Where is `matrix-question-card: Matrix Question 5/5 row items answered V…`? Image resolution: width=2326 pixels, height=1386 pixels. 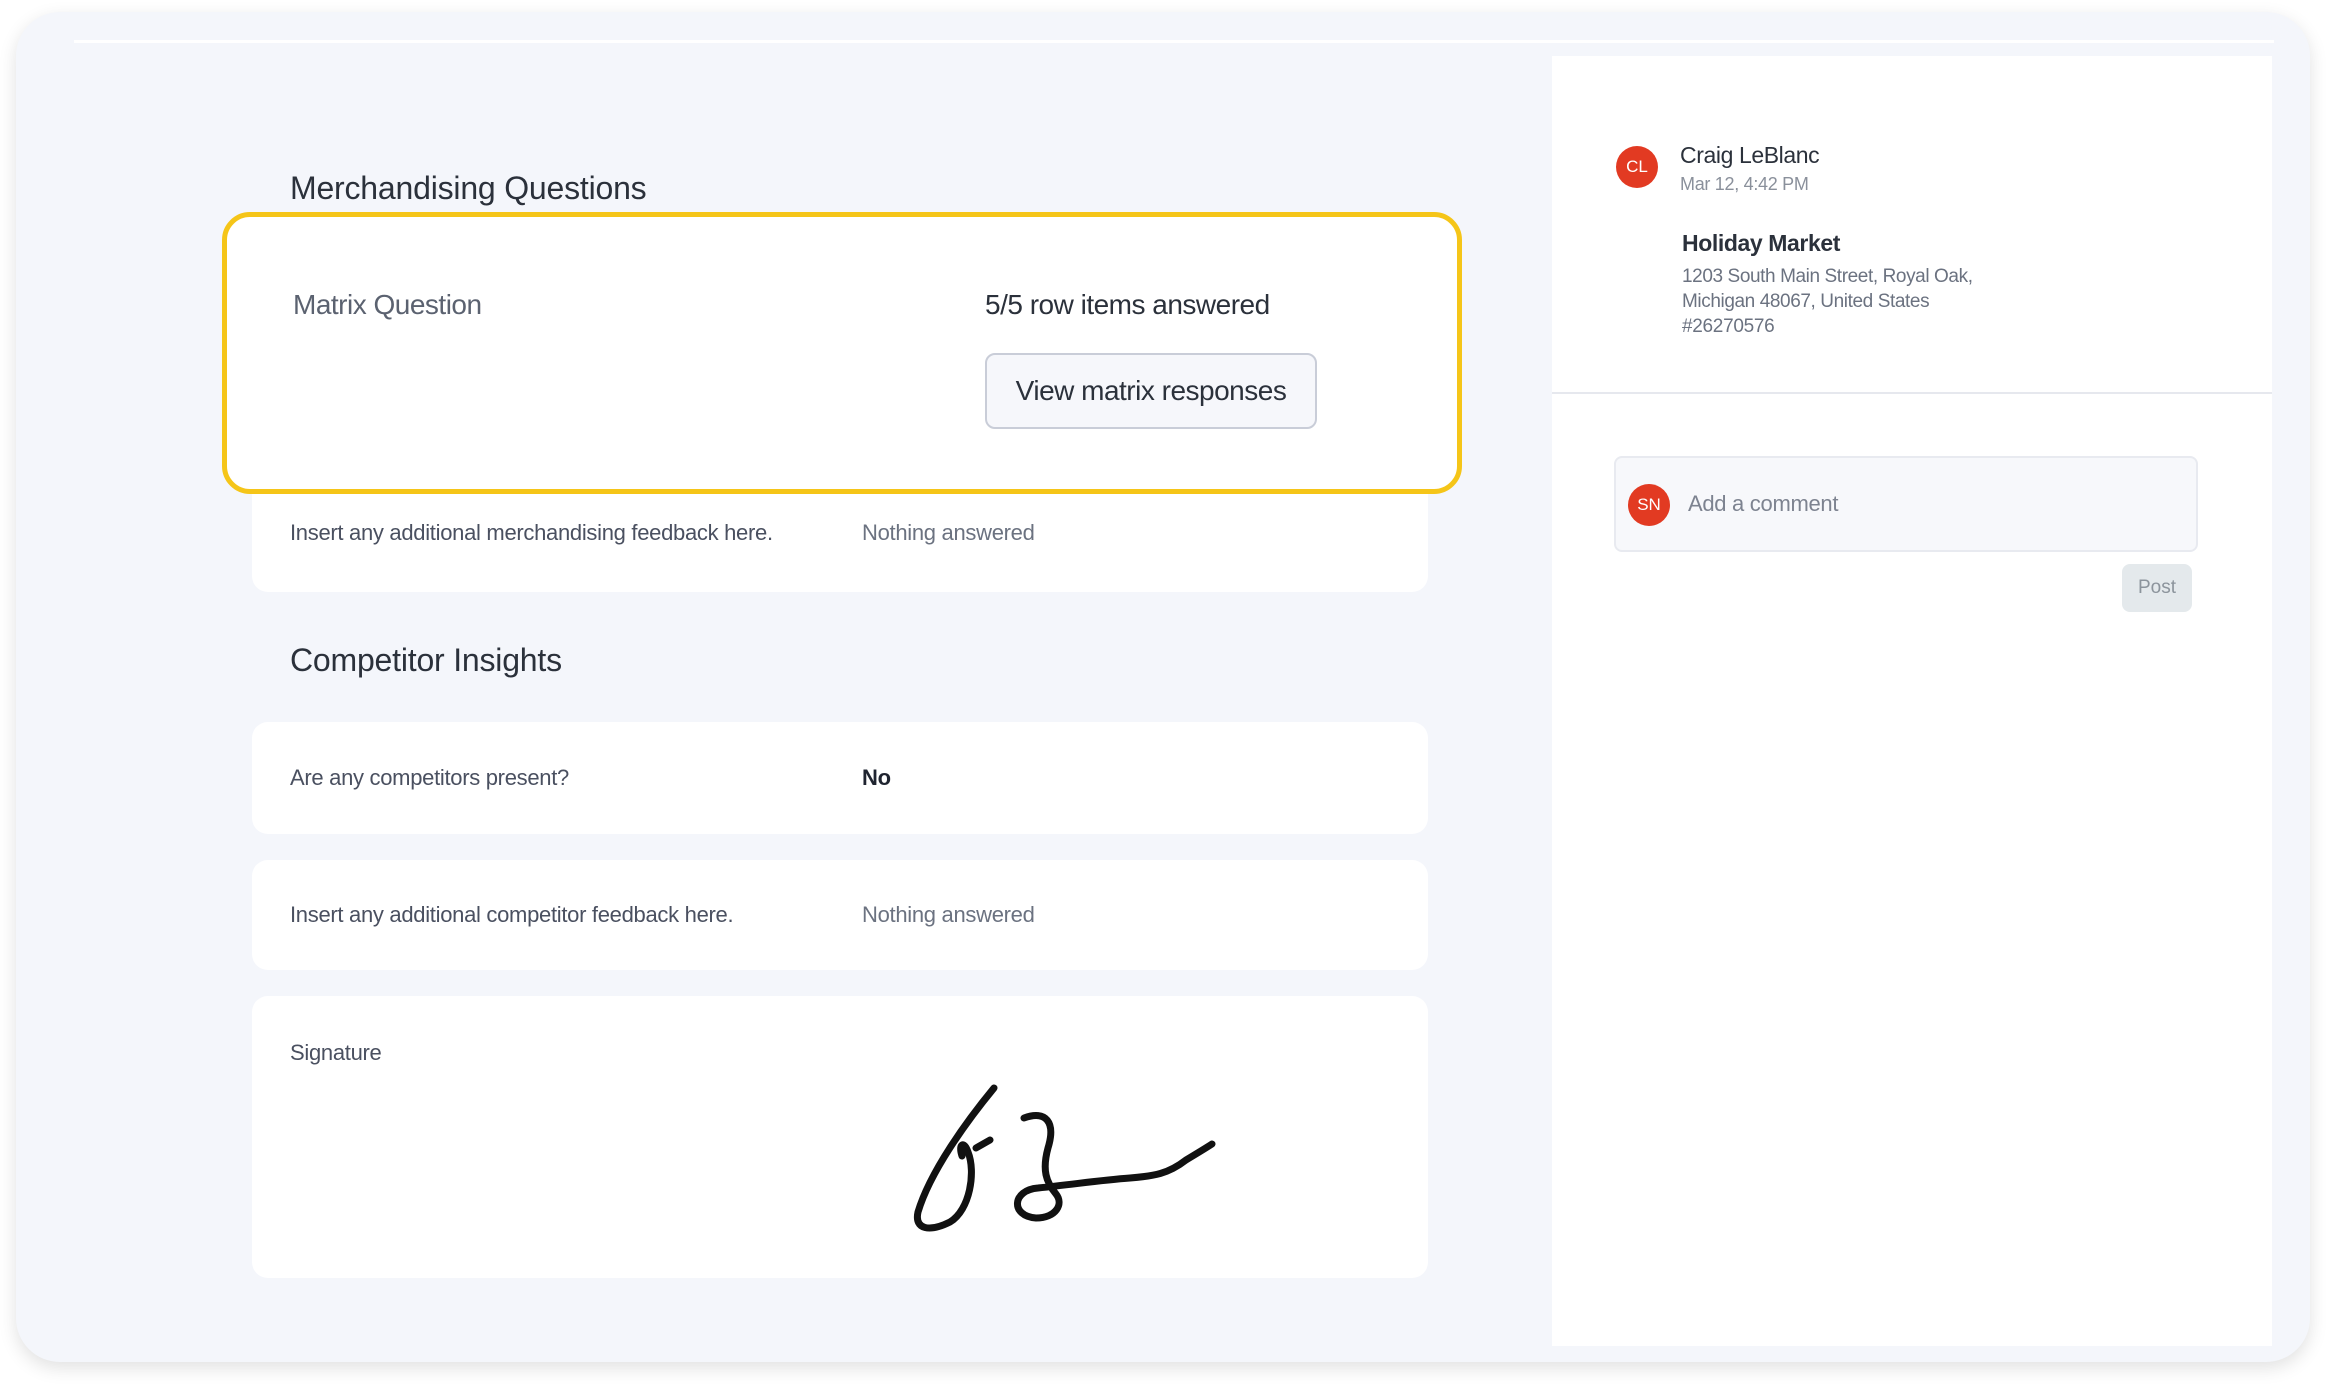 matrix-question-card: Matrix Question 5/5 row items answered V… is located at coordinates (842, 348).